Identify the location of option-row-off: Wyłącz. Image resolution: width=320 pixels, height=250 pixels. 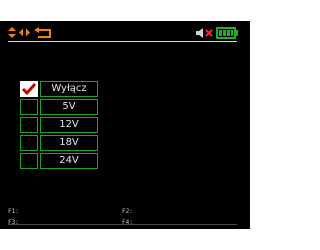
(59, 89).